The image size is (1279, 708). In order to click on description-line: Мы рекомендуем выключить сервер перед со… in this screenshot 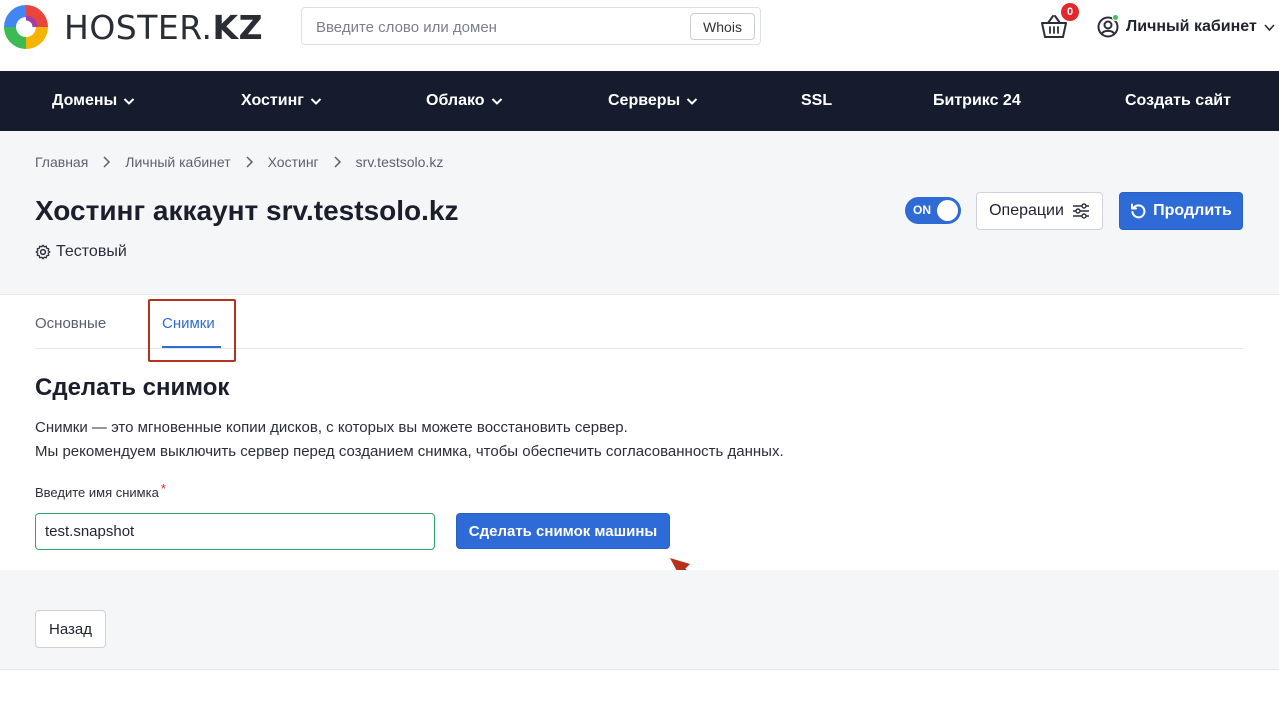, I will do `click(409, 451)`.